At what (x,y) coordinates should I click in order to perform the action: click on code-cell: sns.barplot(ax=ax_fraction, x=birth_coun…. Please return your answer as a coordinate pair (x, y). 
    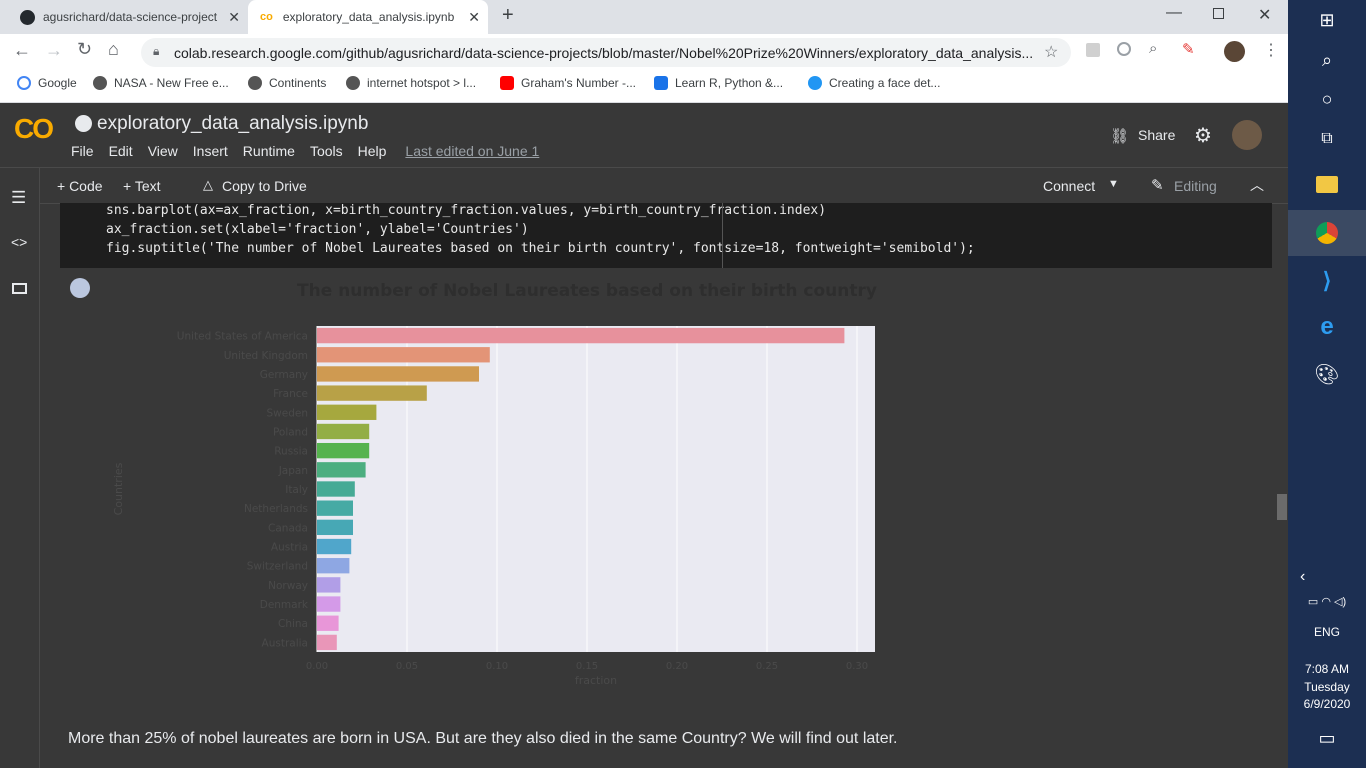
    Looking at the image, I should click on (666, 235).